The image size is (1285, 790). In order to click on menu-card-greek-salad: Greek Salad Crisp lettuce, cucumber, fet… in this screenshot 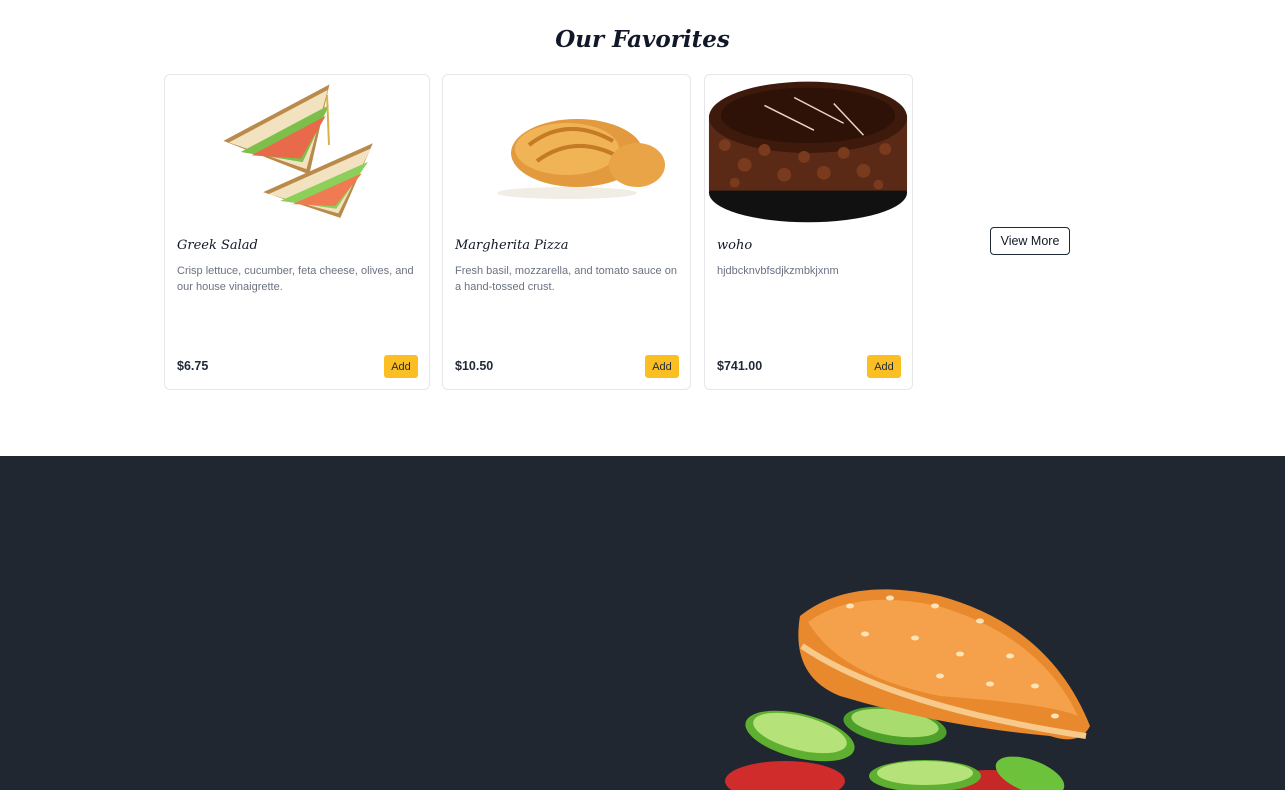, I will do `click(297, 232)`.